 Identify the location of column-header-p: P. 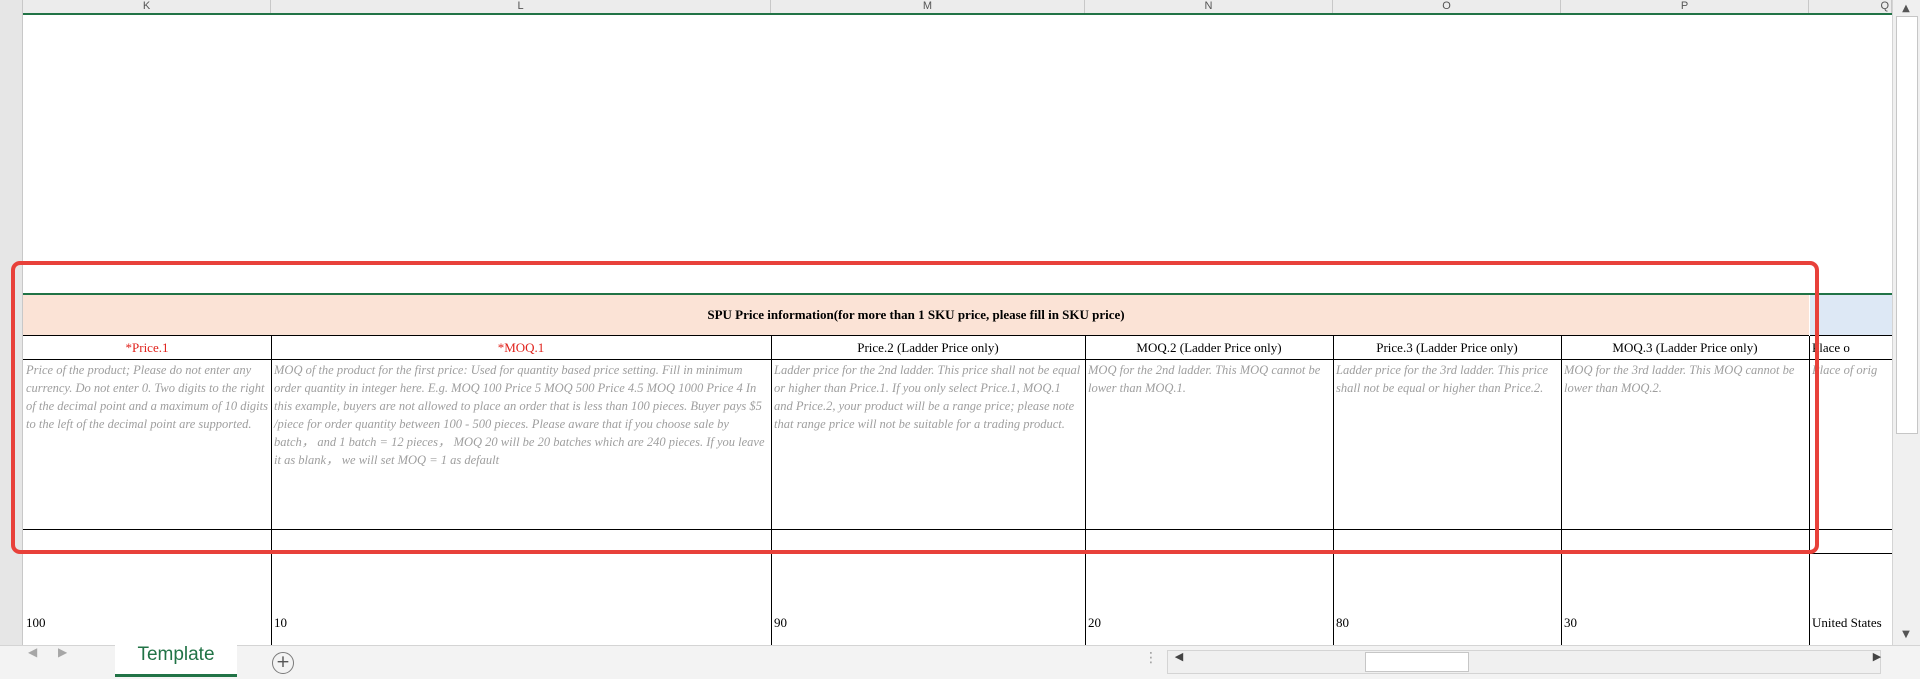
(1685, 6).